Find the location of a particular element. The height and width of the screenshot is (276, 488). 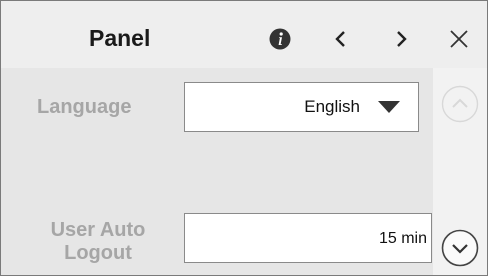

user-auto-logout-value: 15 min is located at coordinates (402, 238).